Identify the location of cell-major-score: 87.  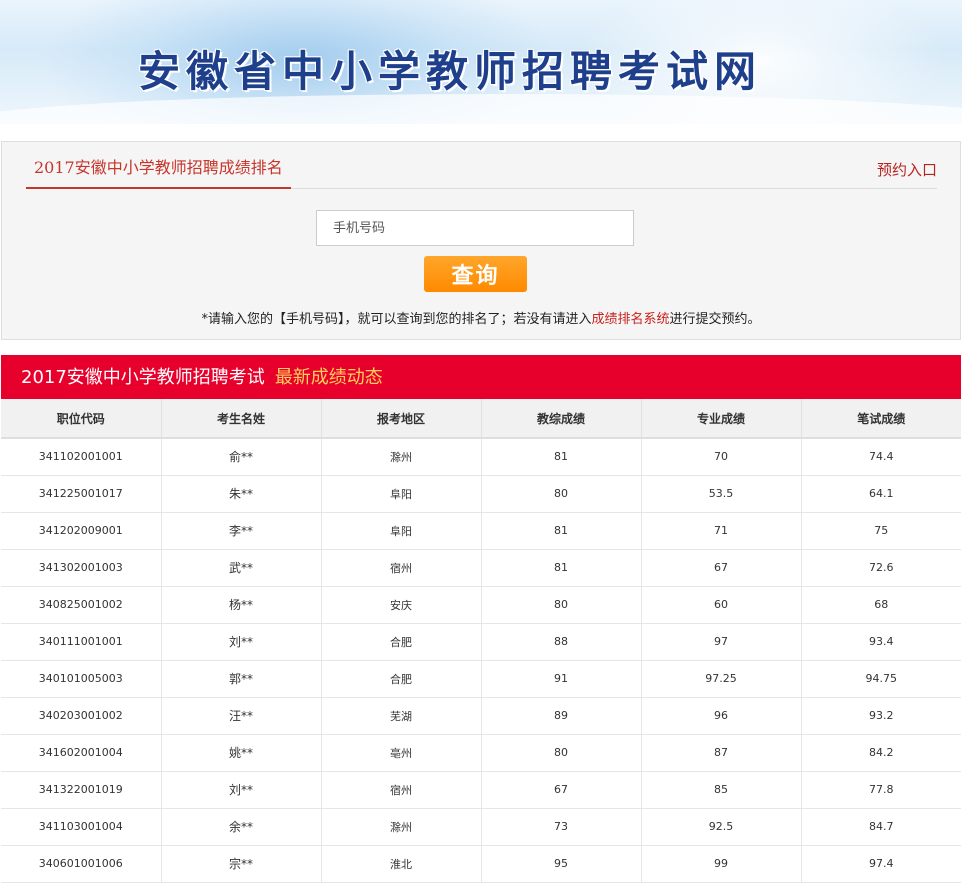
(721, 753).